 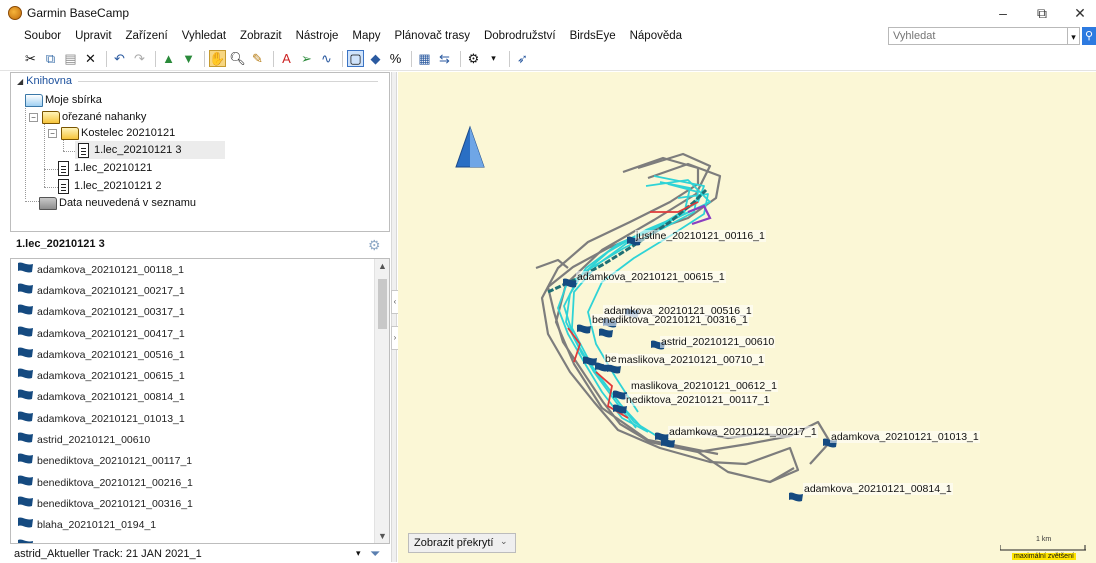 What do you see at coordinates (691, 360) in the screenshot?
I see `map-label: maslikova_20210121_00710_1` at bounding box center [691, 360].